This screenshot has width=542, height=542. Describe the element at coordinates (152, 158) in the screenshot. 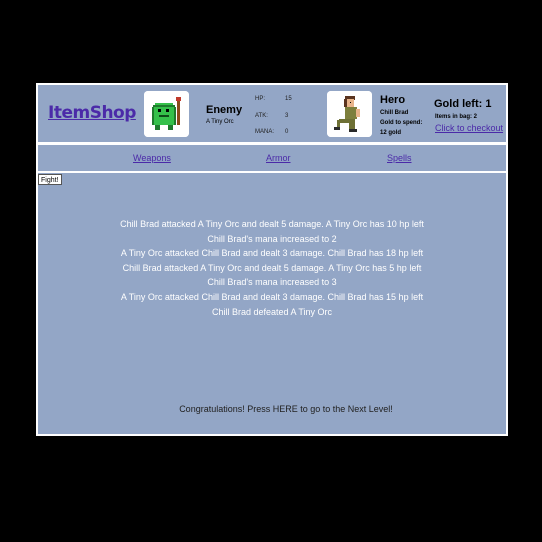

I see `nav-weapons-link: Weapons` at that location.